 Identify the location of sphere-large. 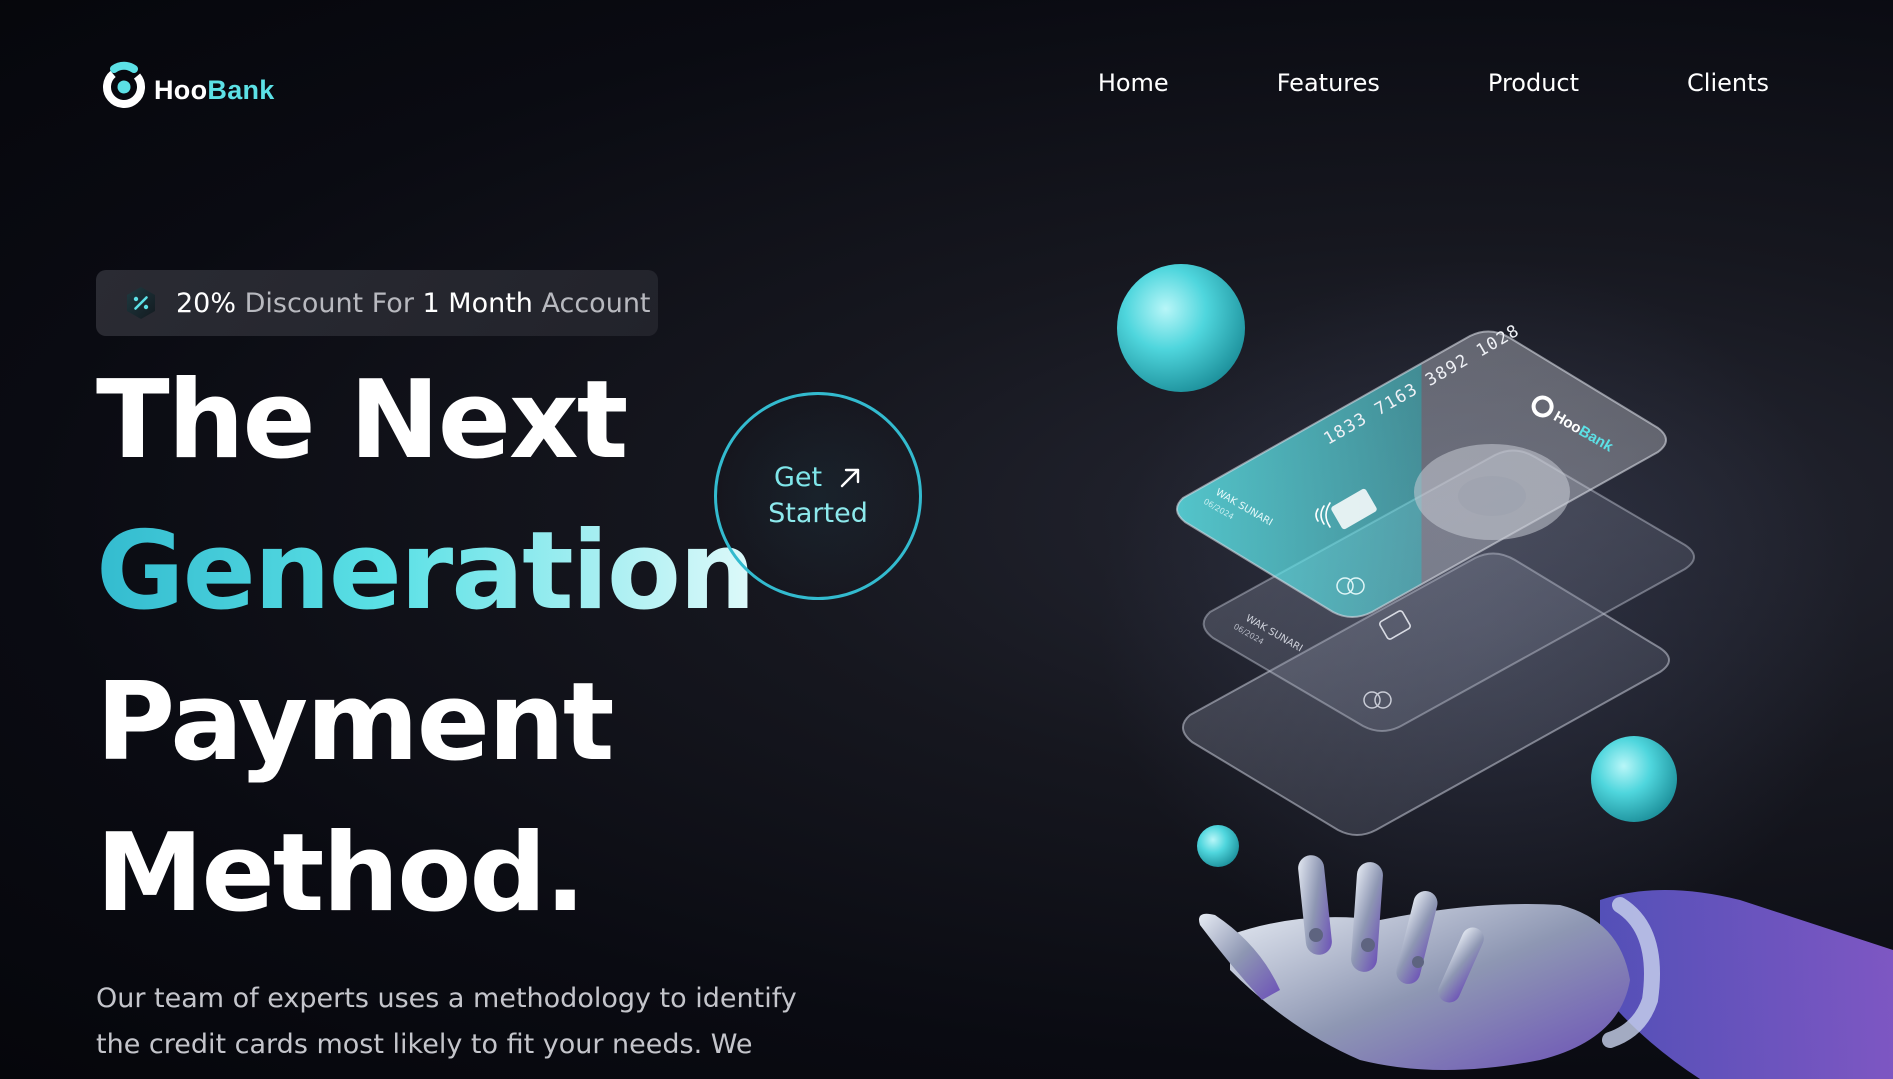
(1181, 328).